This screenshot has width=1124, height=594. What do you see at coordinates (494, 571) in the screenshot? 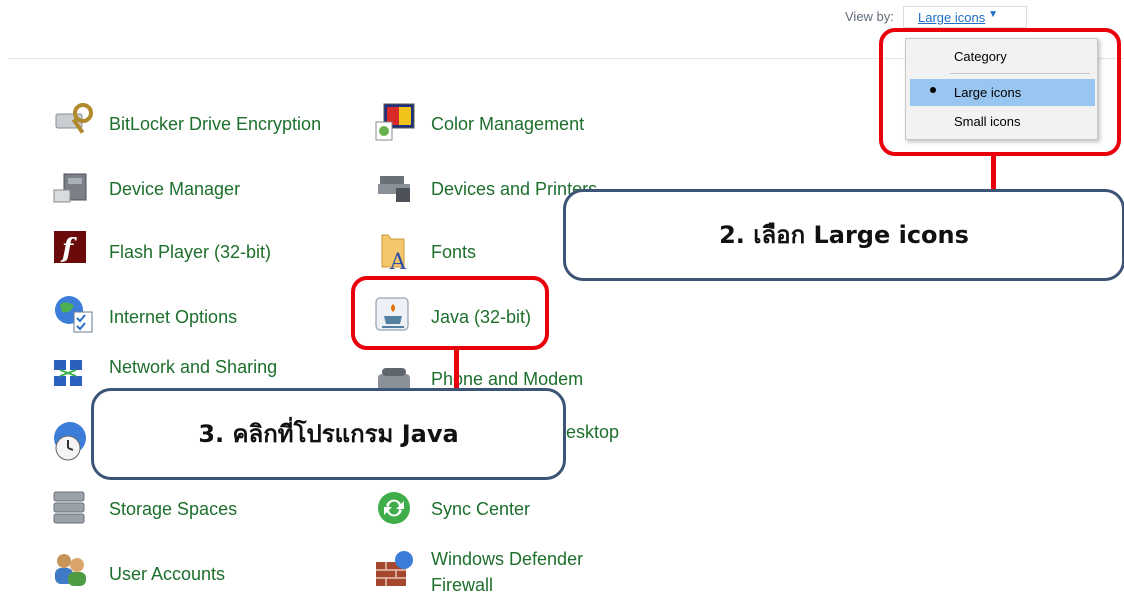
I see `cp-item-windows-defender: Windows Defender Firewall` at bounding box center [494, 571].